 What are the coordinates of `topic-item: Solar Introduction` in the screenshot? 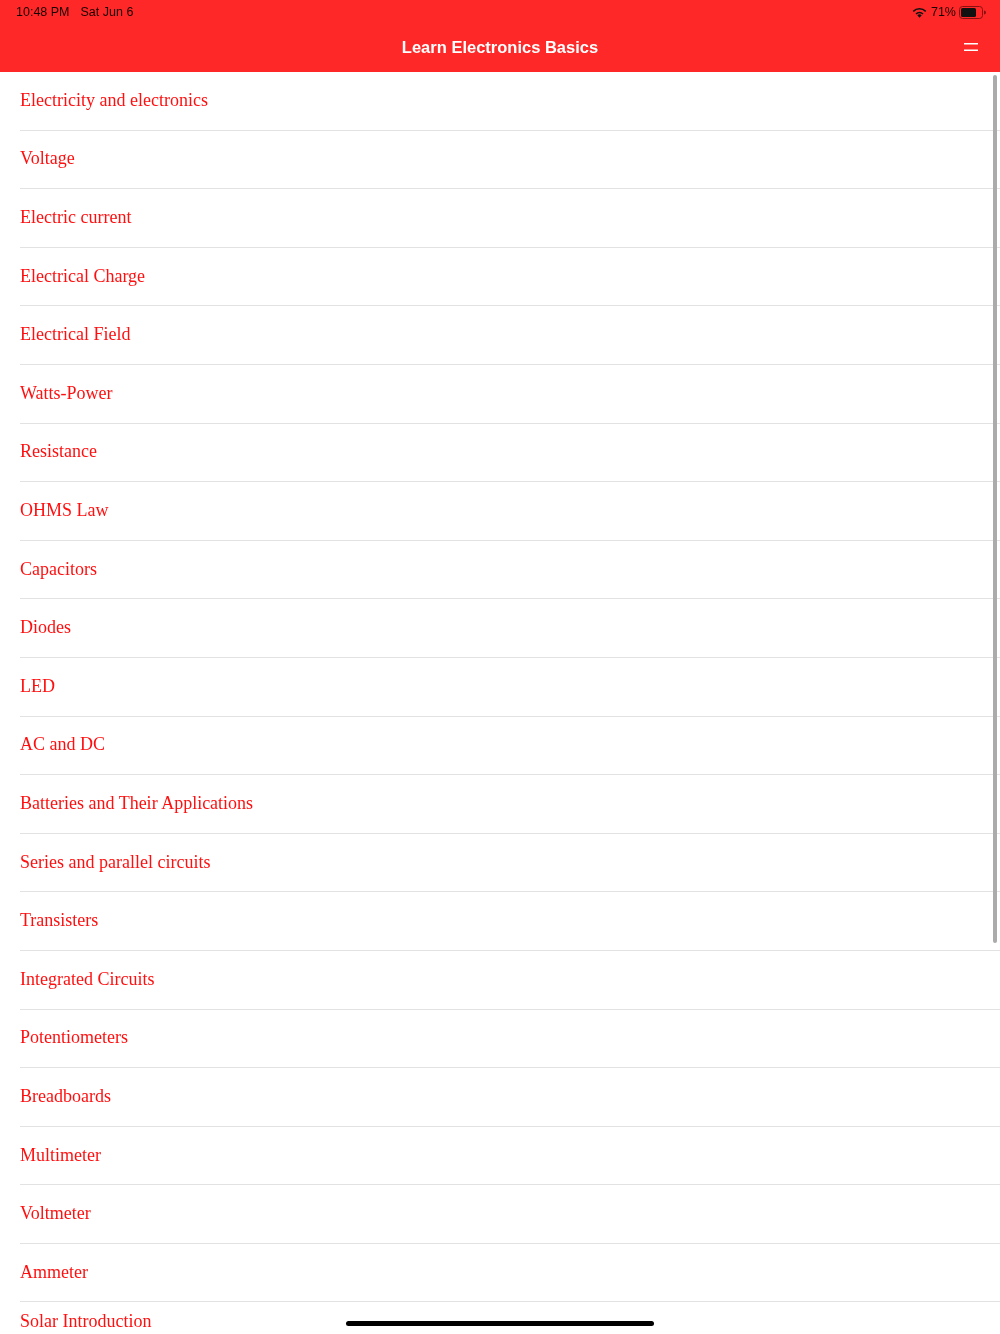 It's located at (510, 1318).